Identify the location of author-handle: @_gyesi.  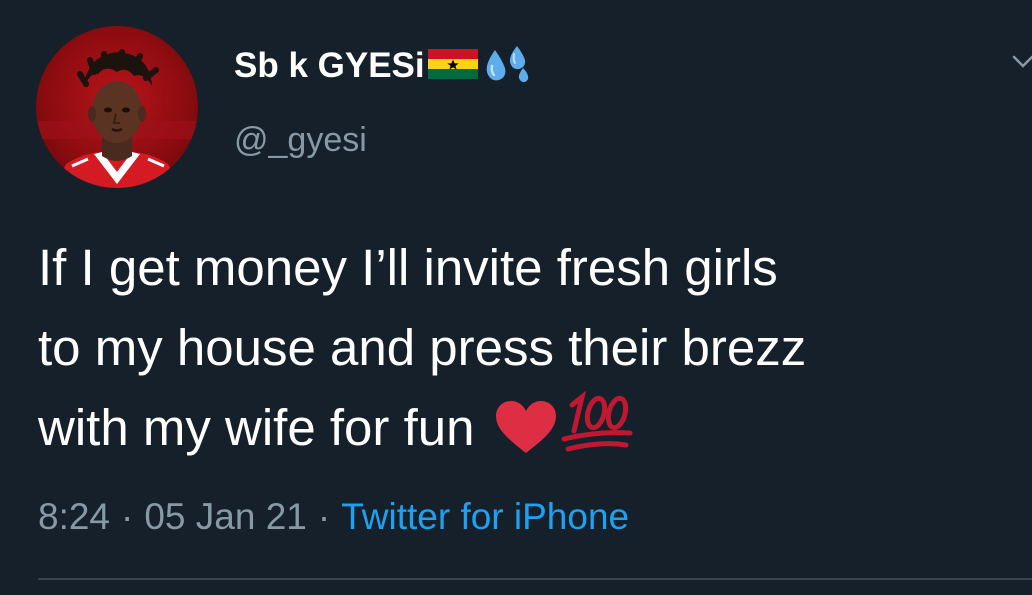
(300, 140).